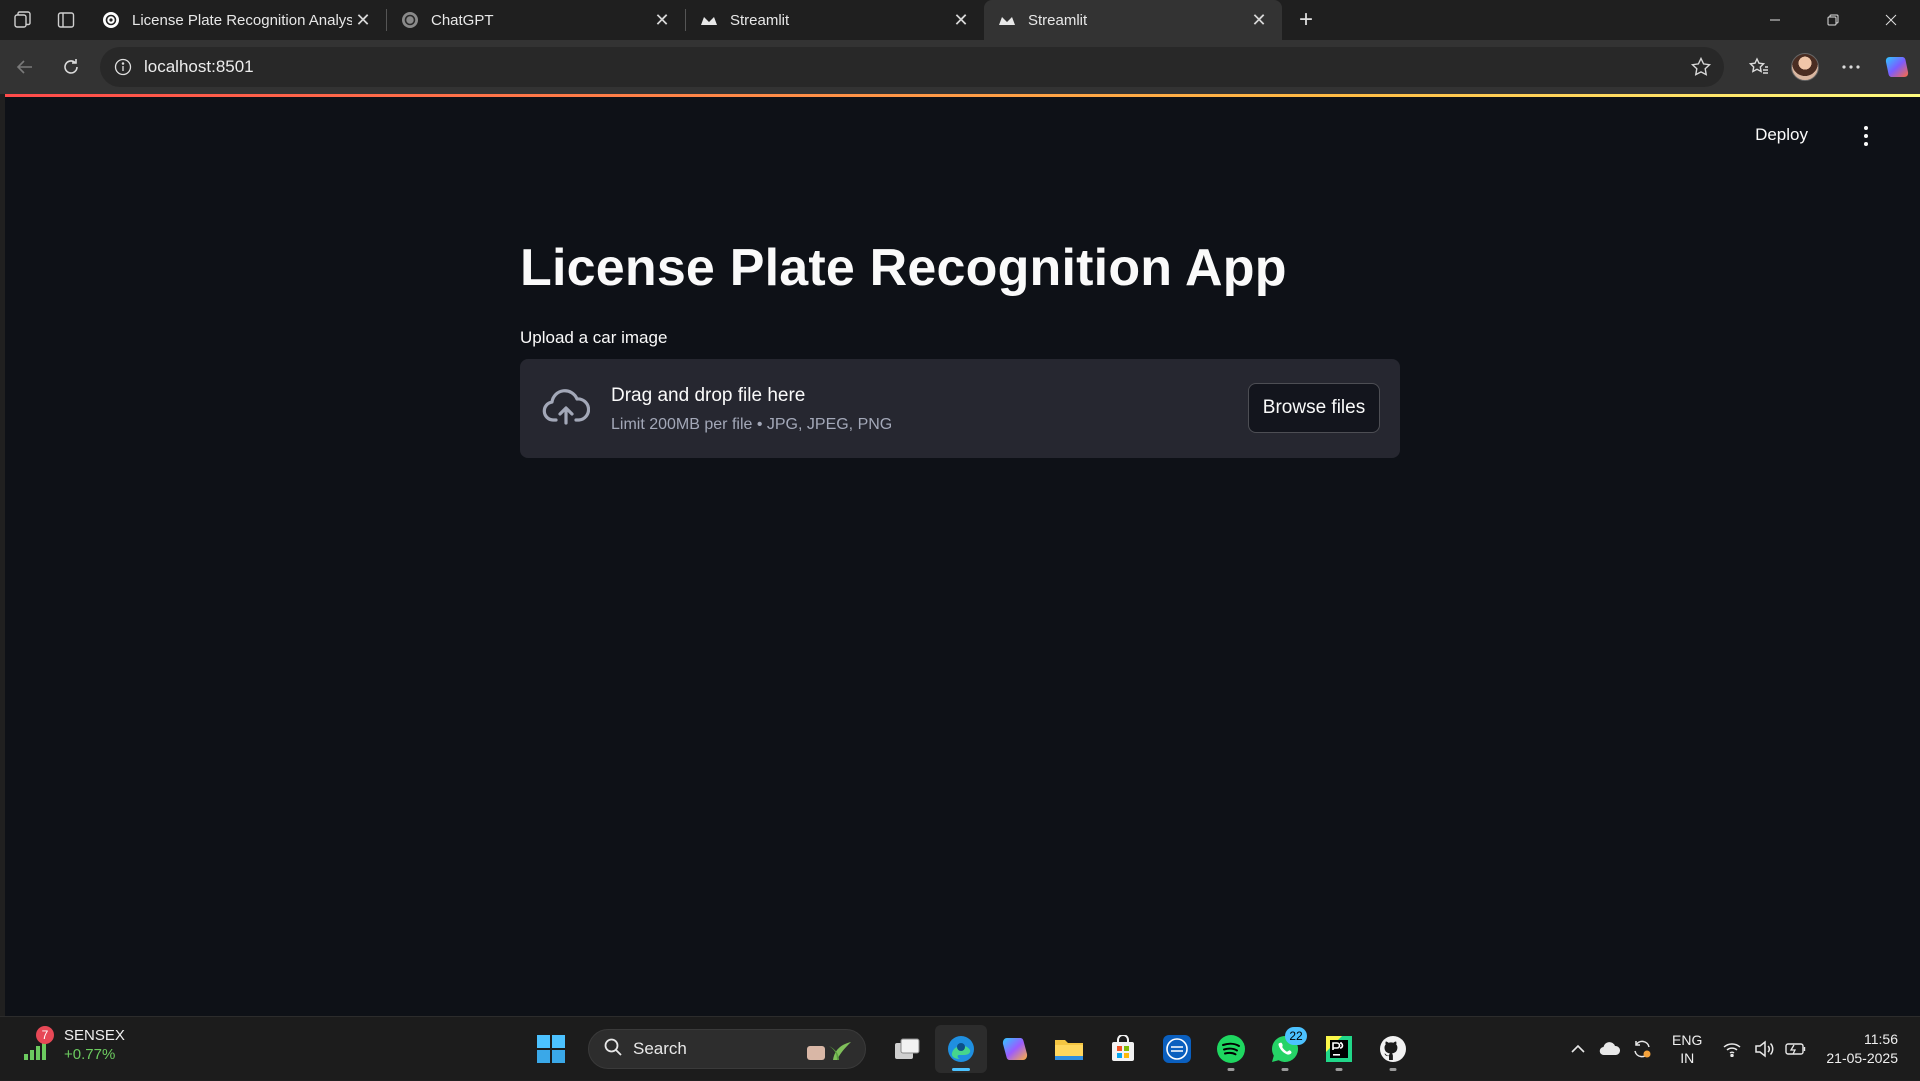  Describe the element at coordinates (962, 95) in the screenshot. I see `streamlit-decoration-bar` at that location.